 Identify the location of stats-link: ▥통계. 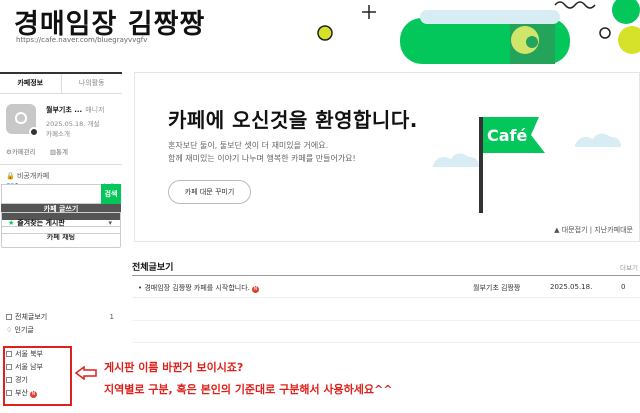
(62, 152).